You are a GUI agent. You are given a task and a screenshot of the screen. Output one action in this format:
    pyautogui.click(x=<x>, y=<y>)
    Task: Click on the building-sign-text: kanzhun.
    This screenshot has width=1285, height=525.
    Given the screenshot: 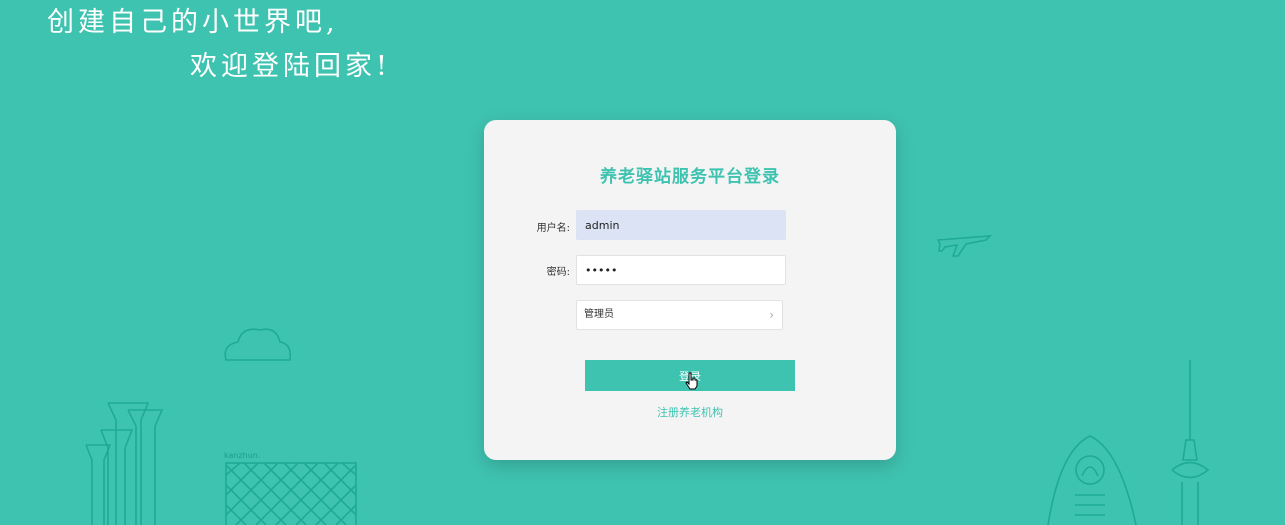 What is the action you would take?
    pyautogui.click(x=242, y=455)
    